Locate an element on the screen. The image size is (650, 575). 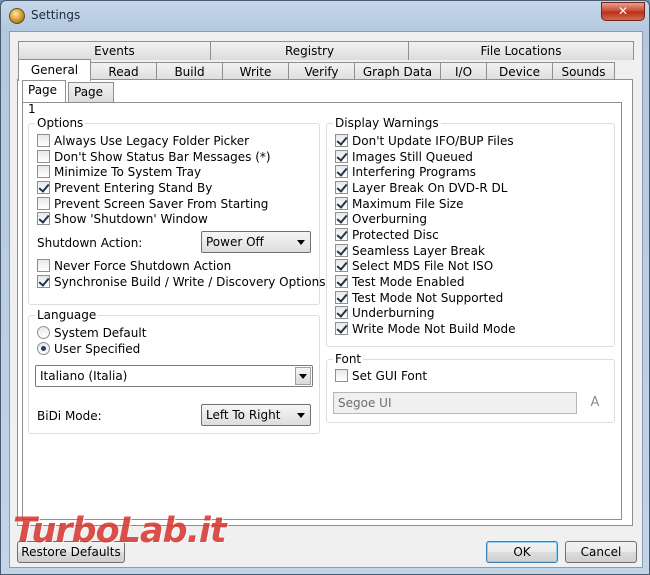
language-legend: Language is located at coordinates (67, 315).